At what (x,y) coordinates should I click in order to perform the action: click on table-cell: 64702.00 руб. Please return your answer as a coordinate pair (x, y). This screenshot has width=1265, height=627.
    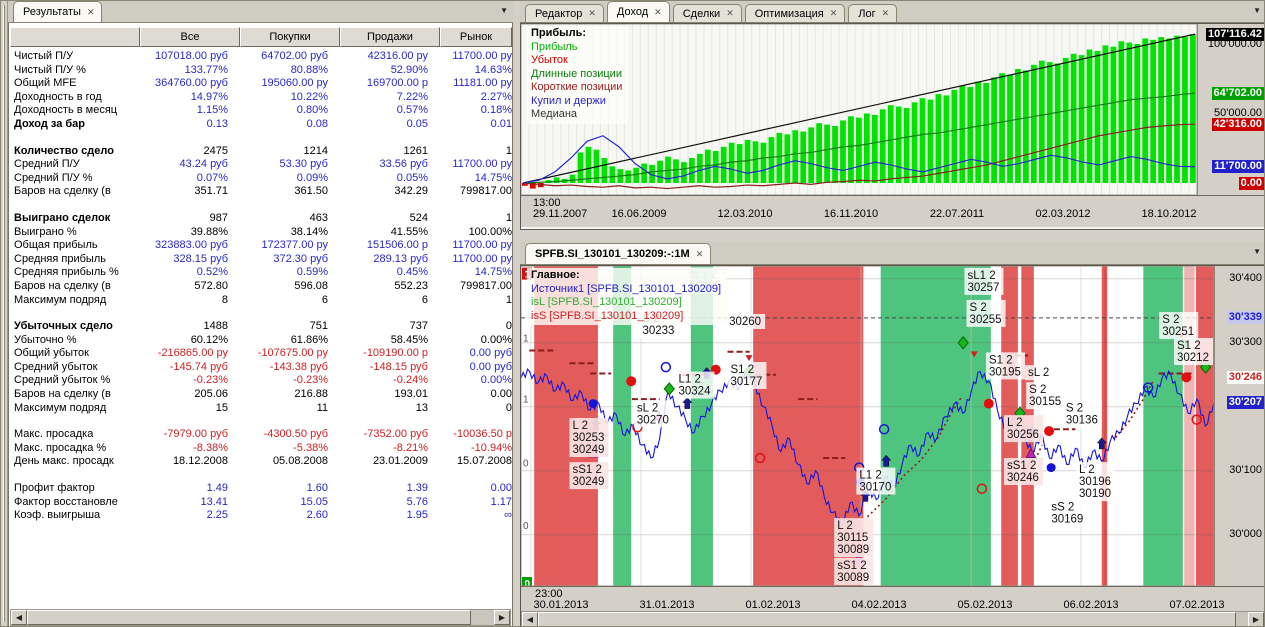
    Looking at the image, I should click on (294, 56).